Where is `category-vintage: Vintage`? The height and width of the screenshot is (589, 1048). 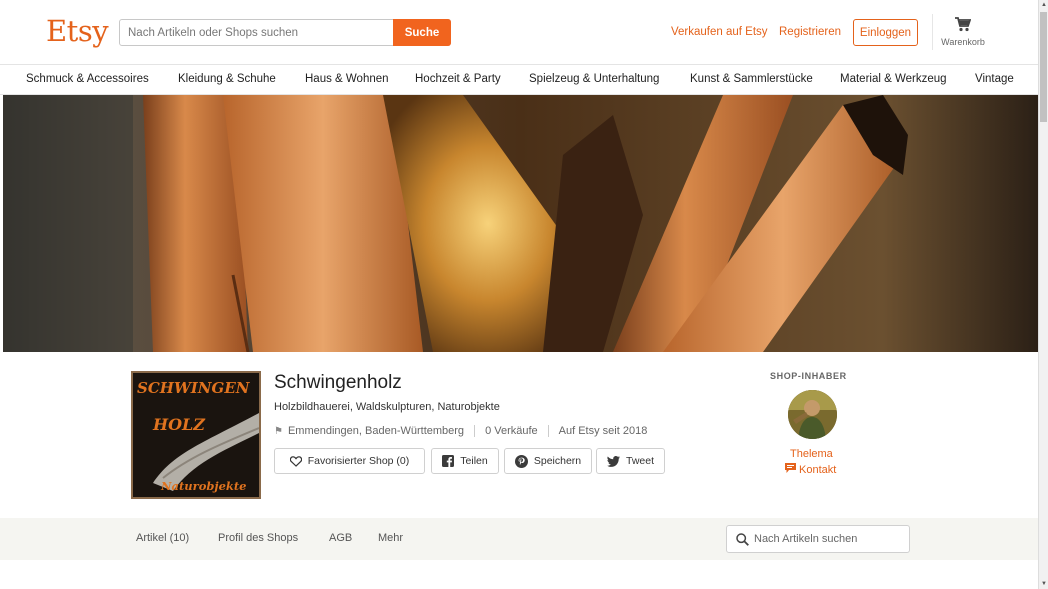 category-vintage: Vintage is located at coordinates (994, 79).